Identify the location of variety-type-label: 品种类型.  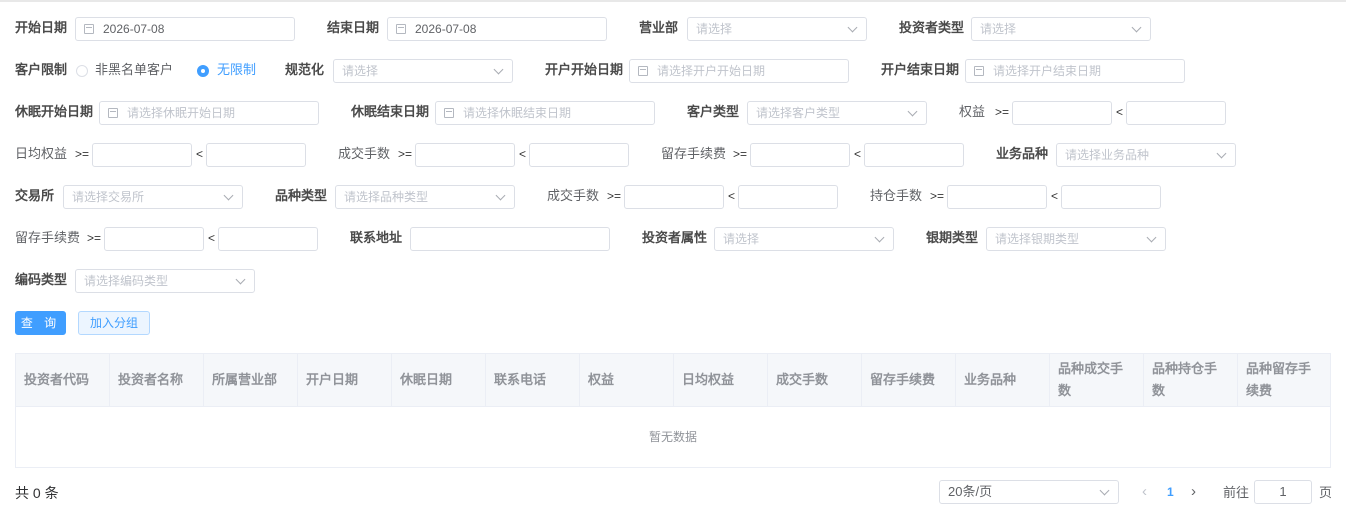
(301, 195).